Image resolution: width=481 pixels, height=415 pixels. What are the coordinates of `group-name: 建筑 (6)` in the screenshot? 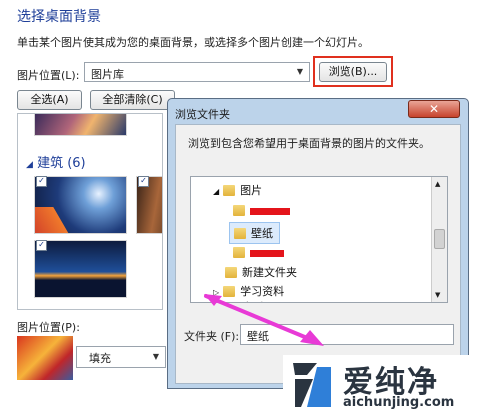 It's located at (61, 163).